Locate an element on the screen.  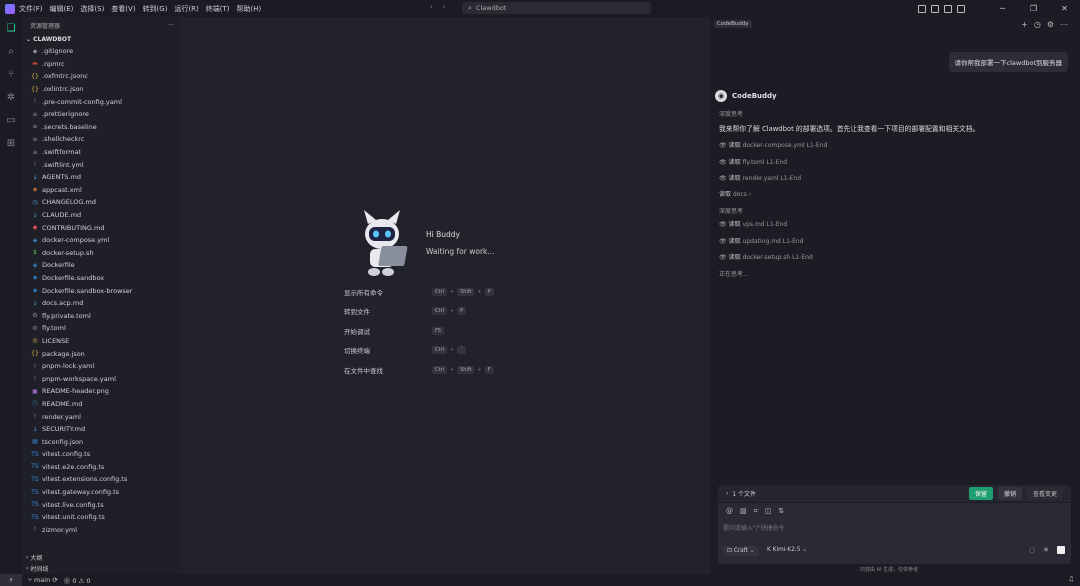
file-item: ▬ .npmrc is located at coordinates (102, 64).